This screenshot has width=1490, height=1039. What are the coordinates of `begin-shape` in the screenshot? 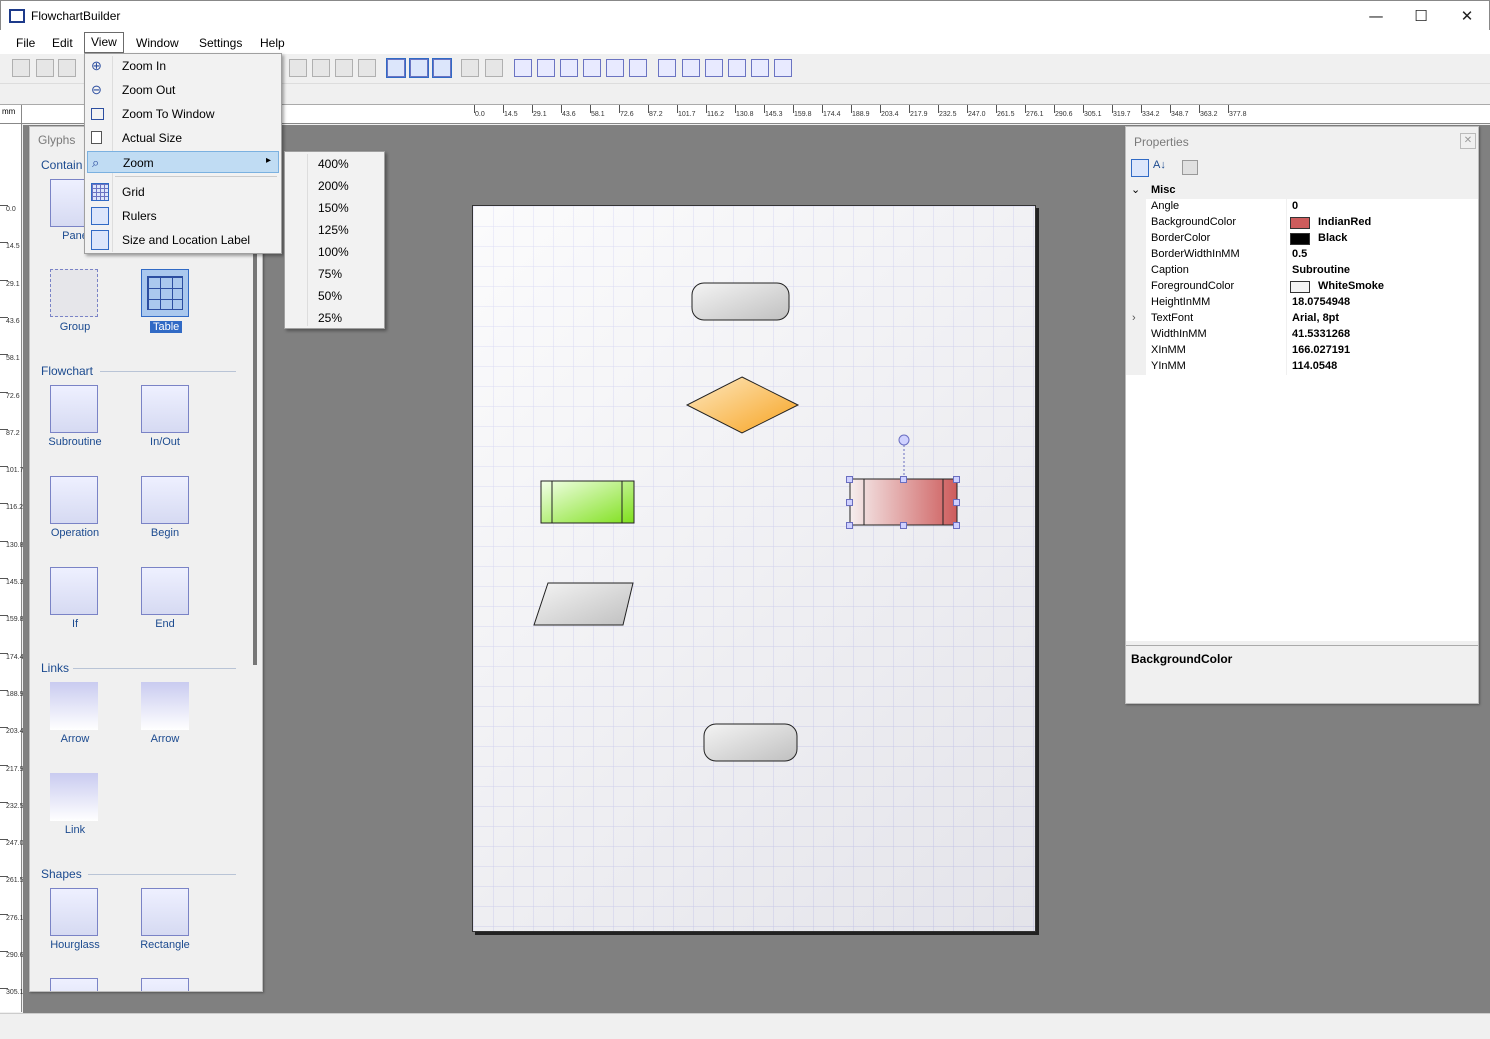 It's located at (740, 301).